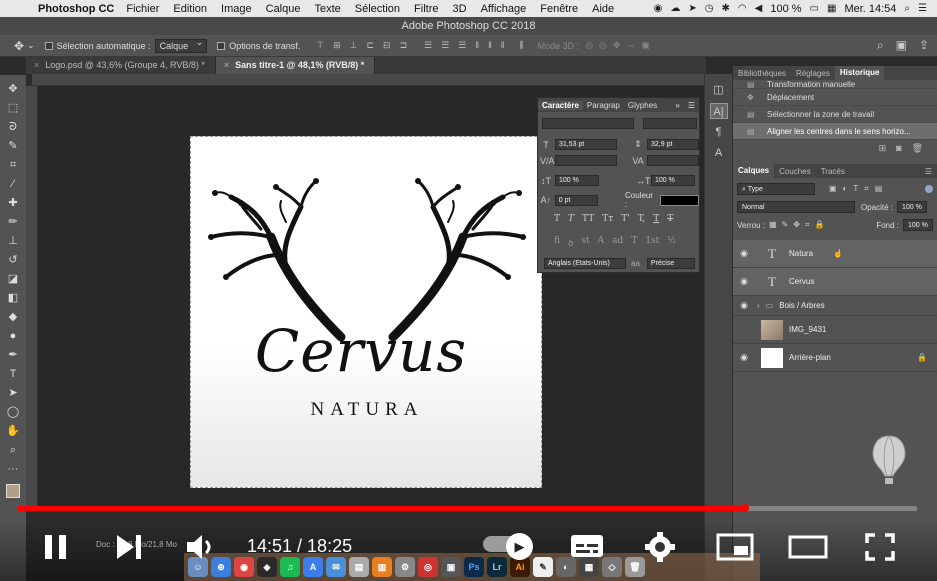 The image size is (937, 581). Describe the element at coordinates (880, 45) in the screenshot. I see `search-icon: ⌕` at that location.